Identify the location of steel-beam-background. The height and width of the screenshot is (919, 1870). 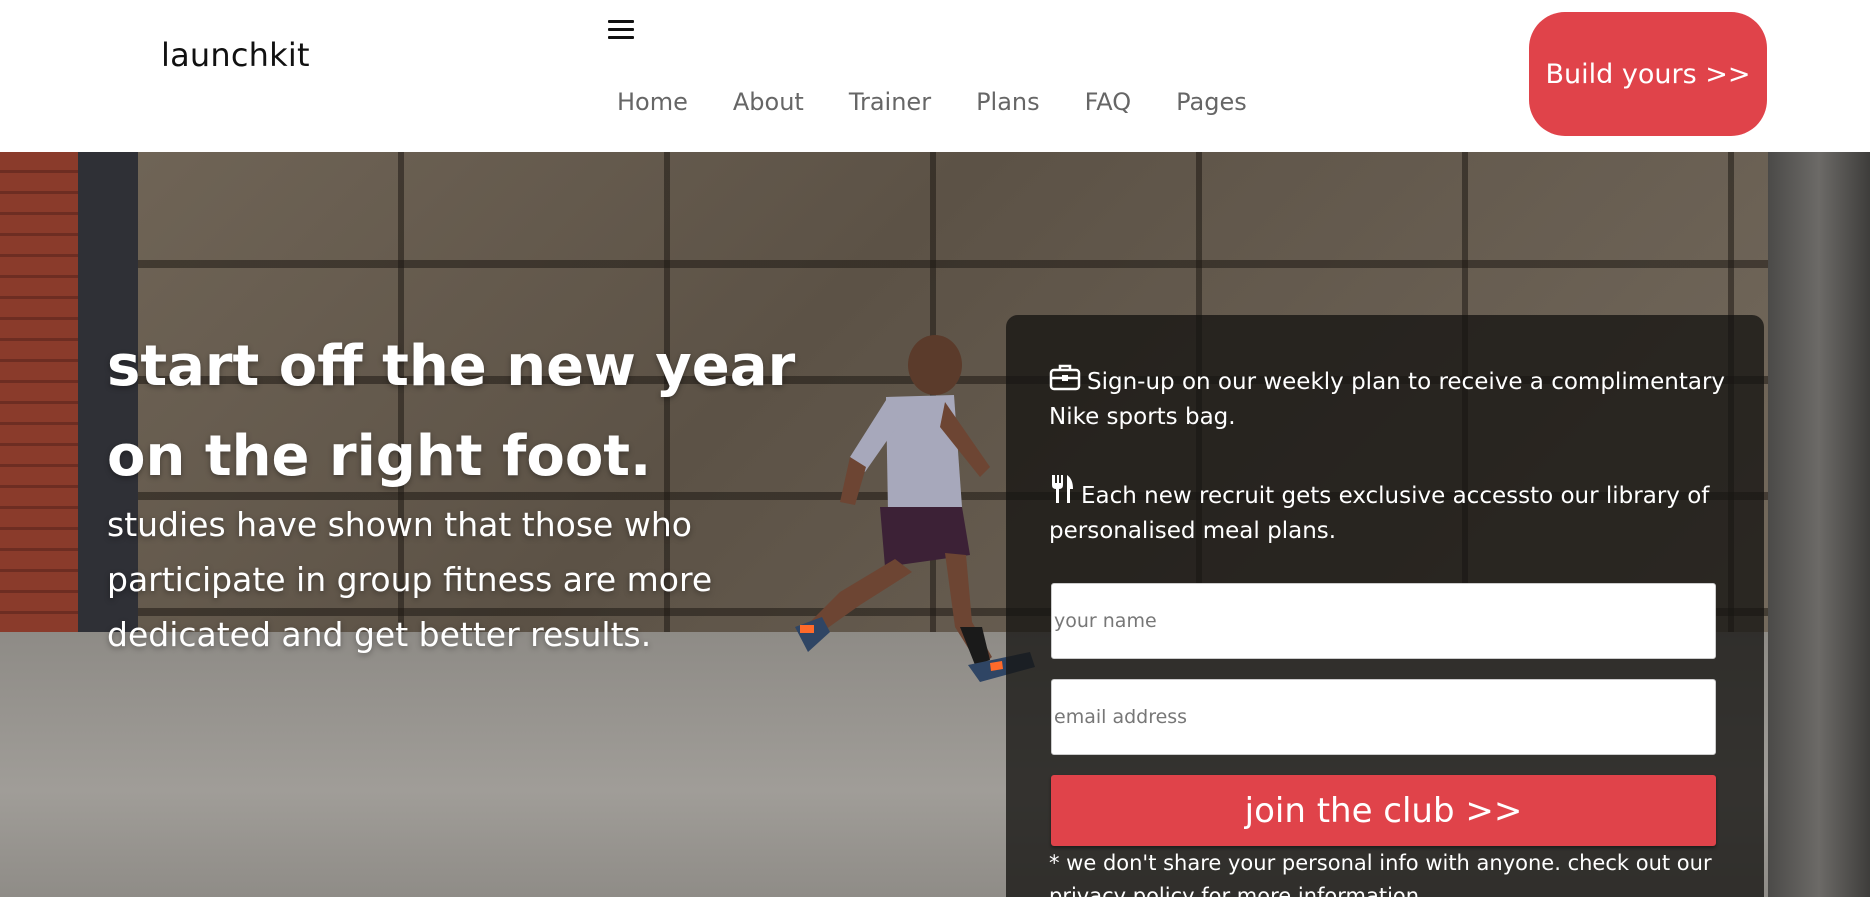
(1819, 524).